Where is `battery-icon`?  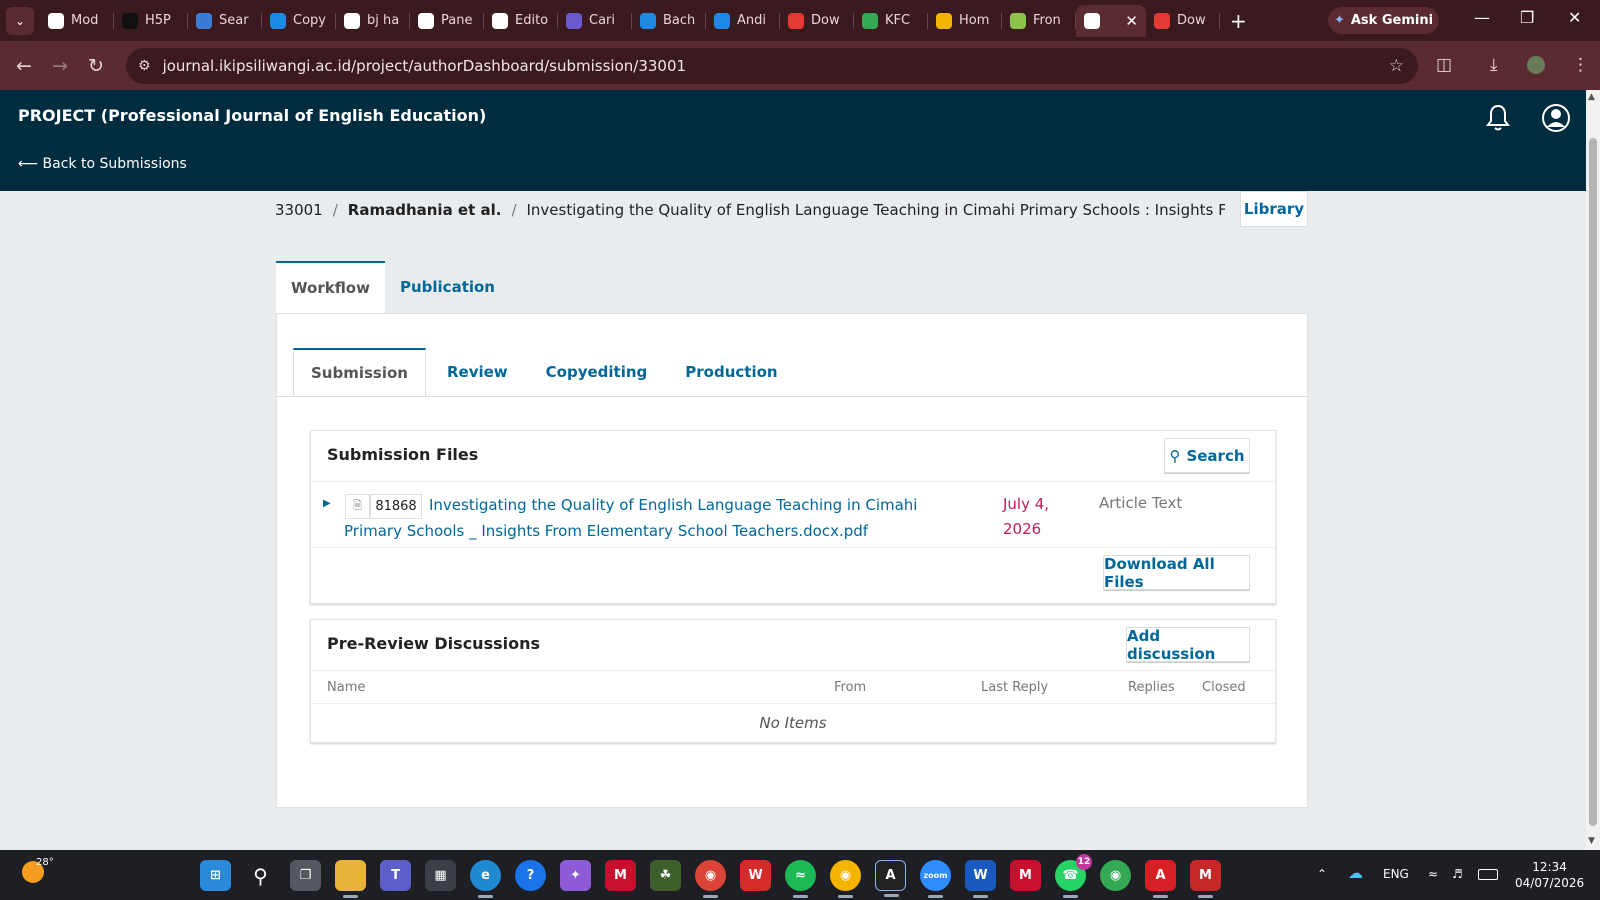 battery-icon is located at coordinates (1488, 874).